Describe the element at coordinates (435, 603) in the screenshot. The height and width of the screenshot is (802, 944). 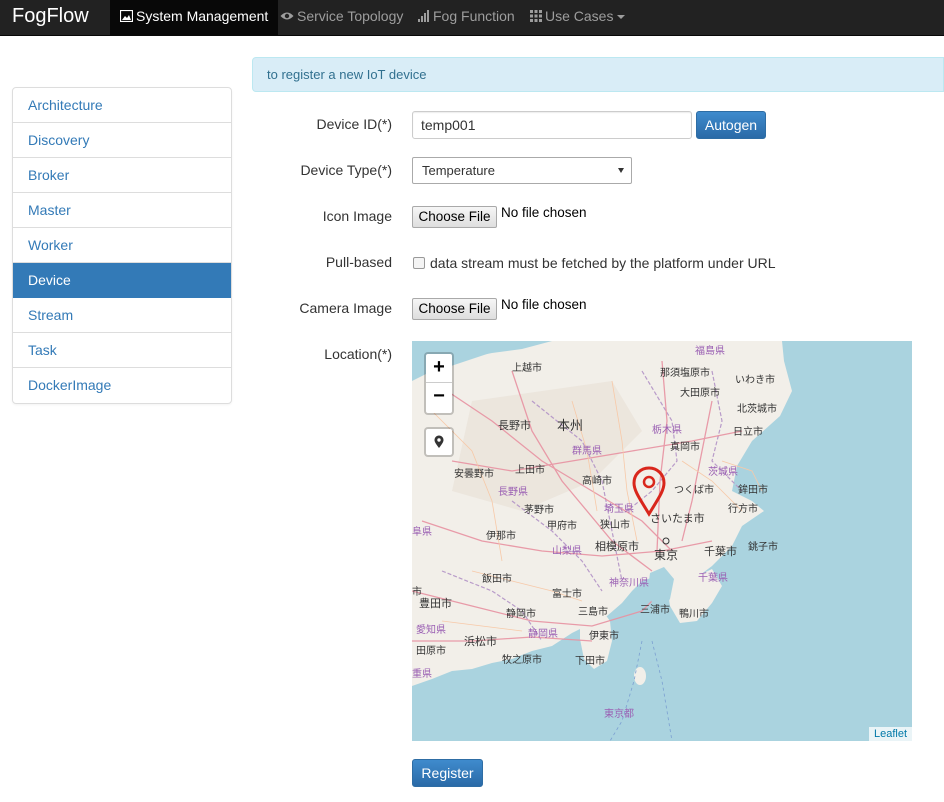
I see `map-label-toyota: 豊田市` at that location.